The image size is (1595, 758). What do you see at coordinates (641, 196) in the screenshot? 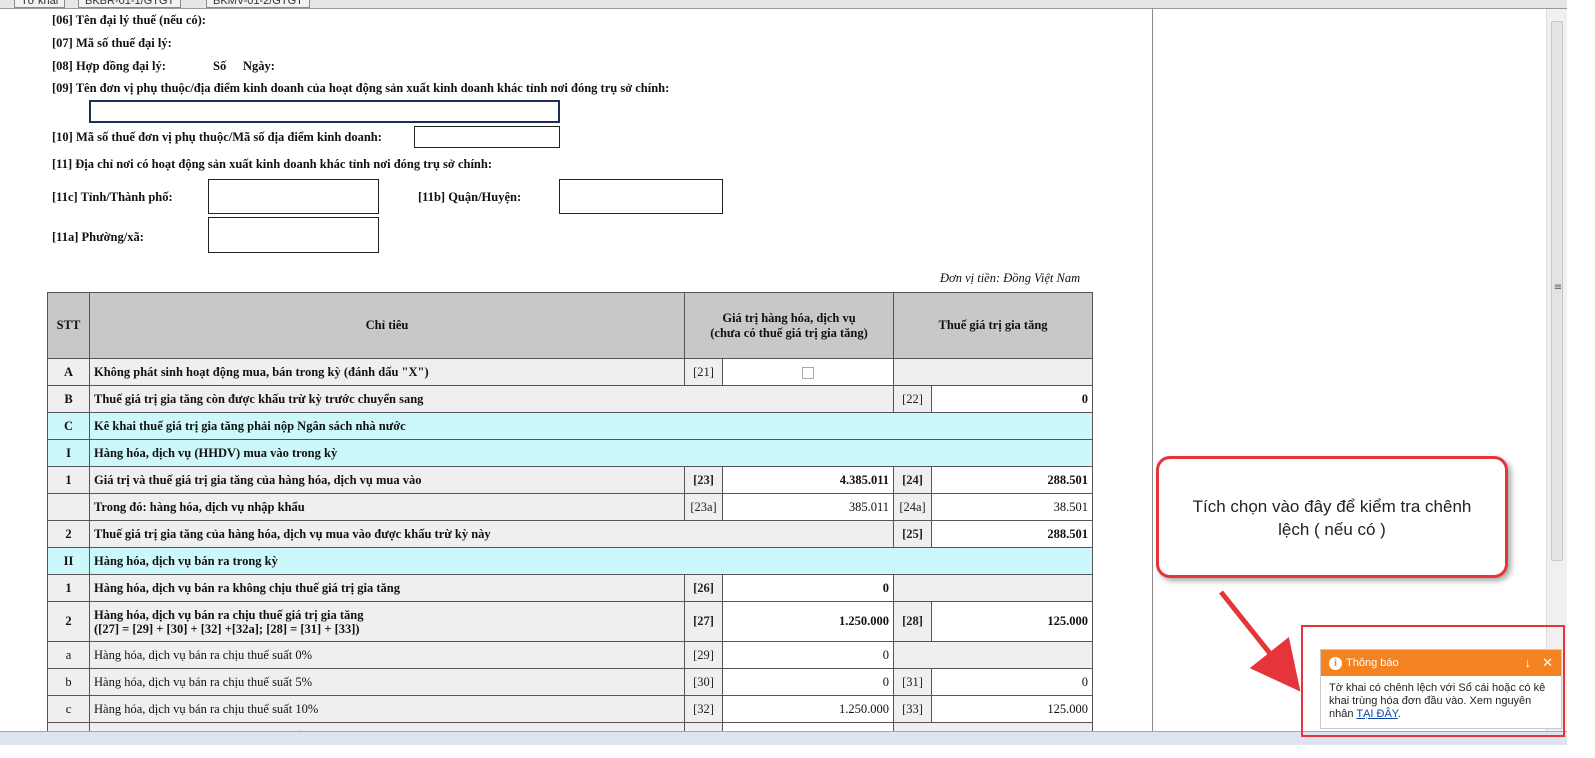
I see `district-select` at bounding box center [641, 196].